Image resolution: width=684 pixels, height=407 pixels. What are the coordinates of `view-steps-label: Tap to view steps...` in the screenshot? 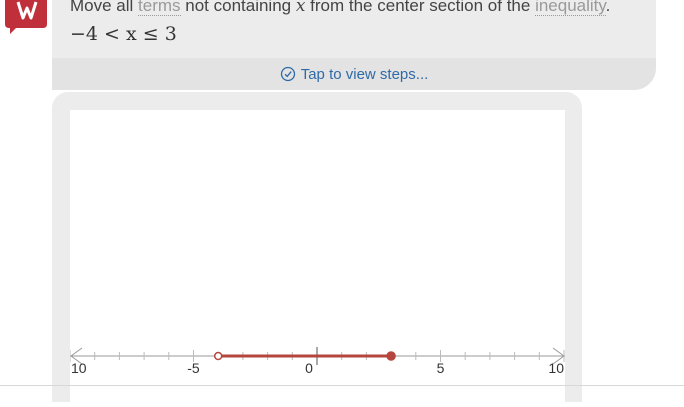 It's located at (364, 74).